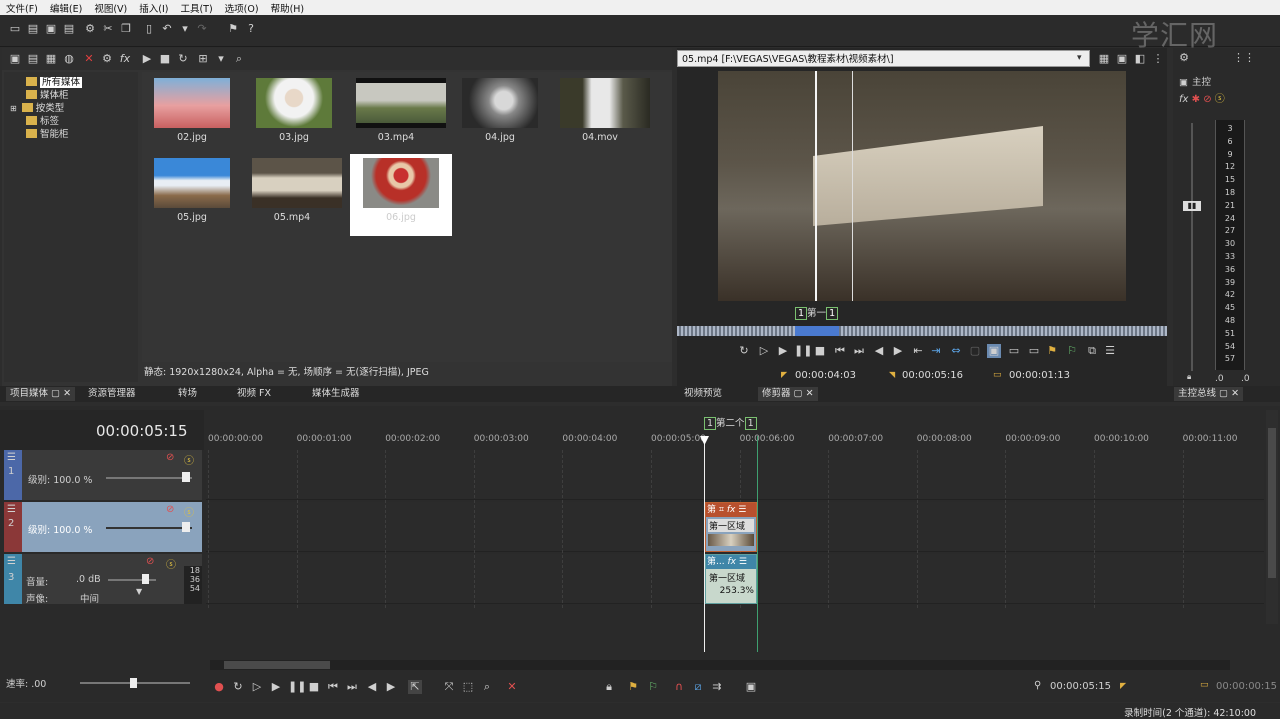  What do you see at coordinates (391, 687) in the screenshot?
I see `next-frame-icon: ▶` at bounding box center [391, 687].